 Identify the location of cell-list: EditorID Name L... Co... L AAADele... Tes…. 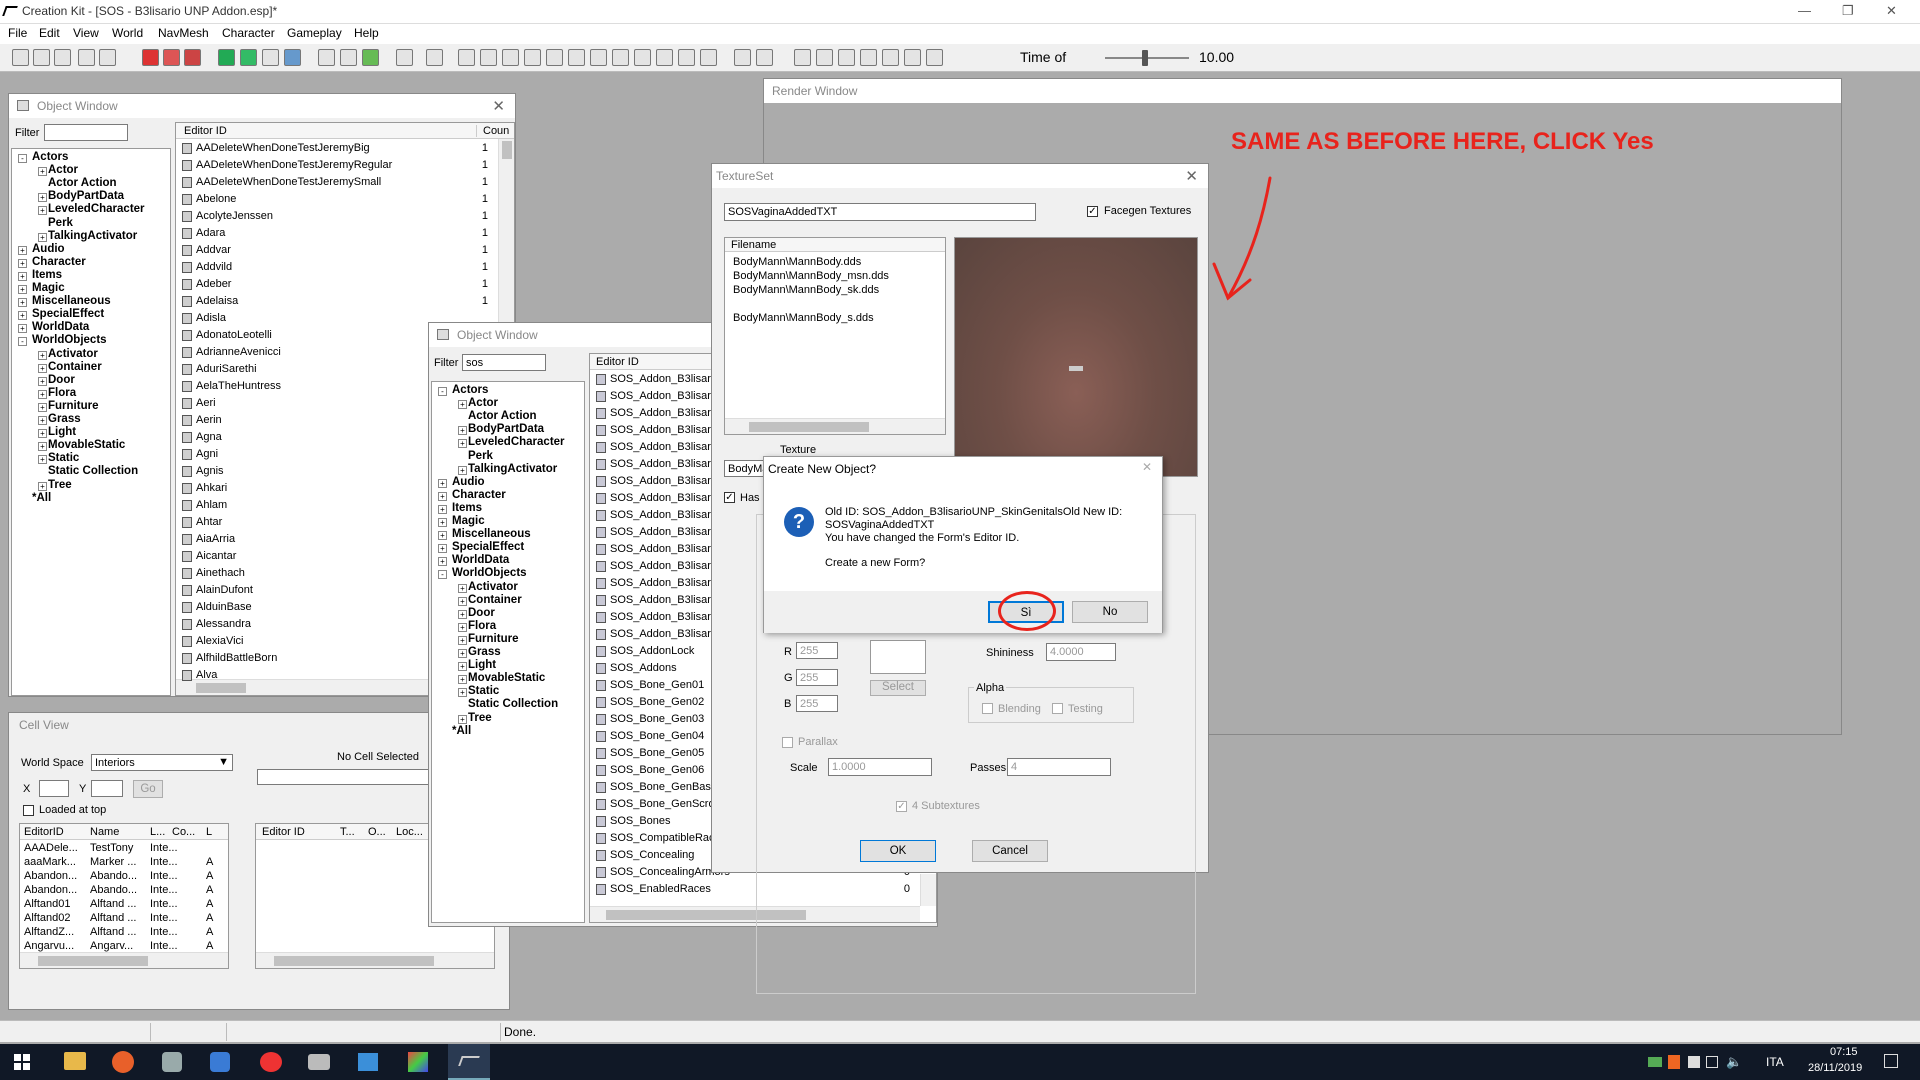
(124, 896).